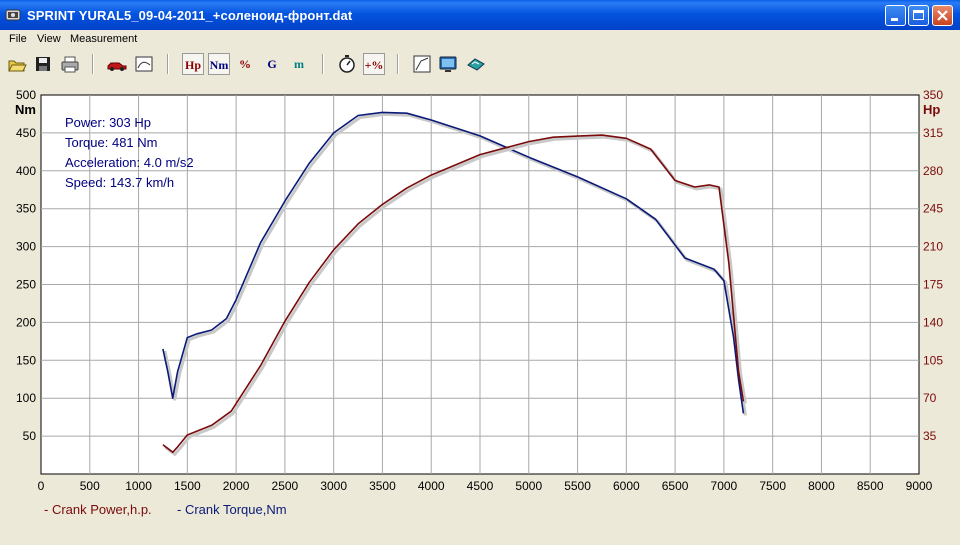 The height and width of the screenshot is (545, 960). What do you see at coordinates (382, 486) in the screenshot?
I see `x-tick-label: 3500` at bounding box center [382, 486].